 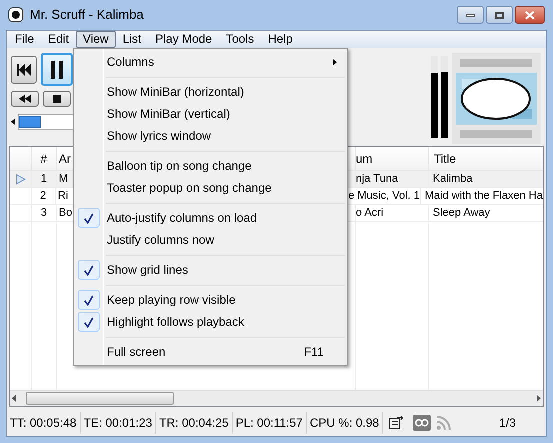 What do you see at coordinates (44, 179) in the screenshot?
I see `table-cell: 1` at bounding box center [44, 179].